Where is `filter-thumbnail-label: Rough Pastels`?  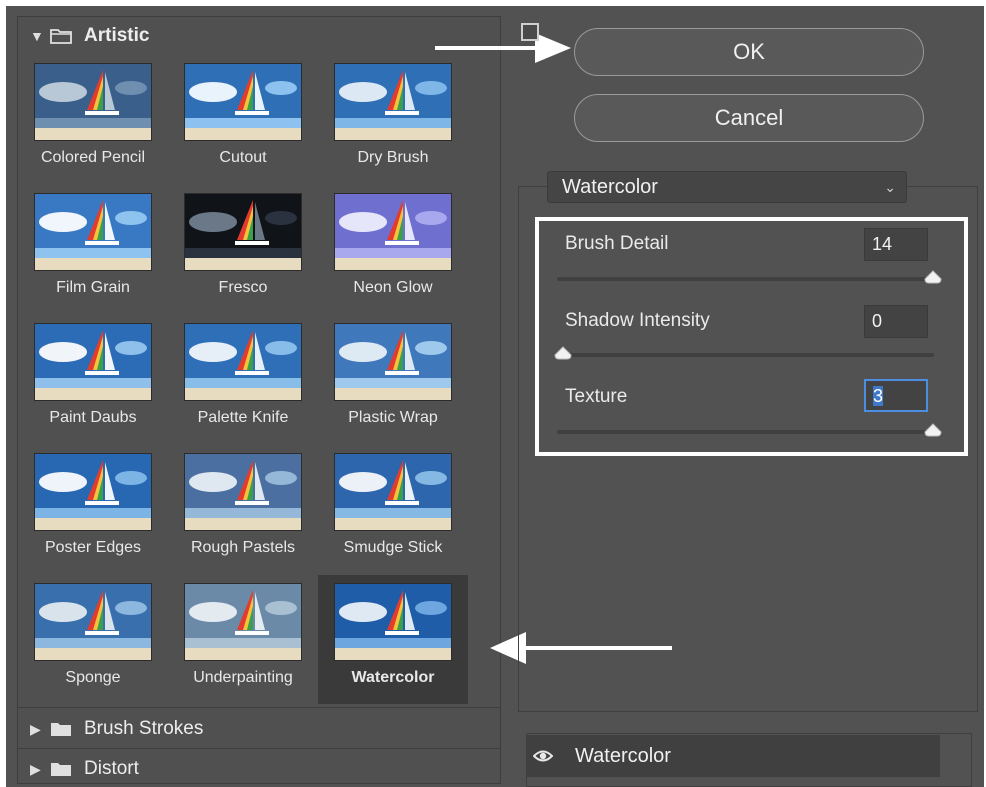
filter-thumbnail-label: Rough Pastels is located at coordinates (243, 547).